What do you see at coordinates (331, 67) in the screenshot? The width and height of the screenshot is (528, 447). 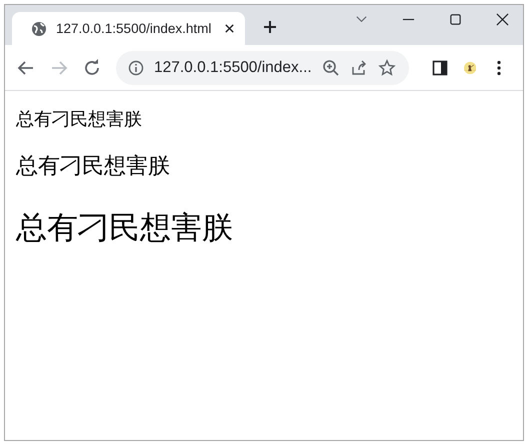 I see `zoom-icon` at bounding box center [331, 67].